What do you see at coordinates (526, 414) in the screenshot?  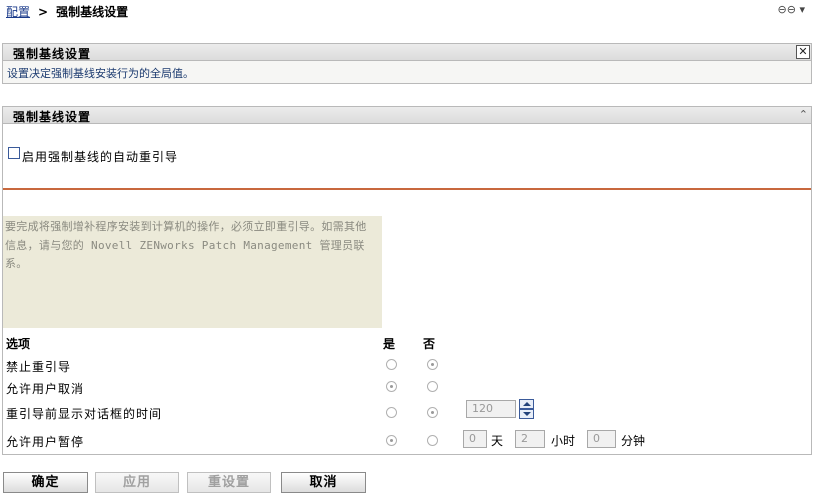 I see `spin-down-icon` at bounding box center [526, 414].